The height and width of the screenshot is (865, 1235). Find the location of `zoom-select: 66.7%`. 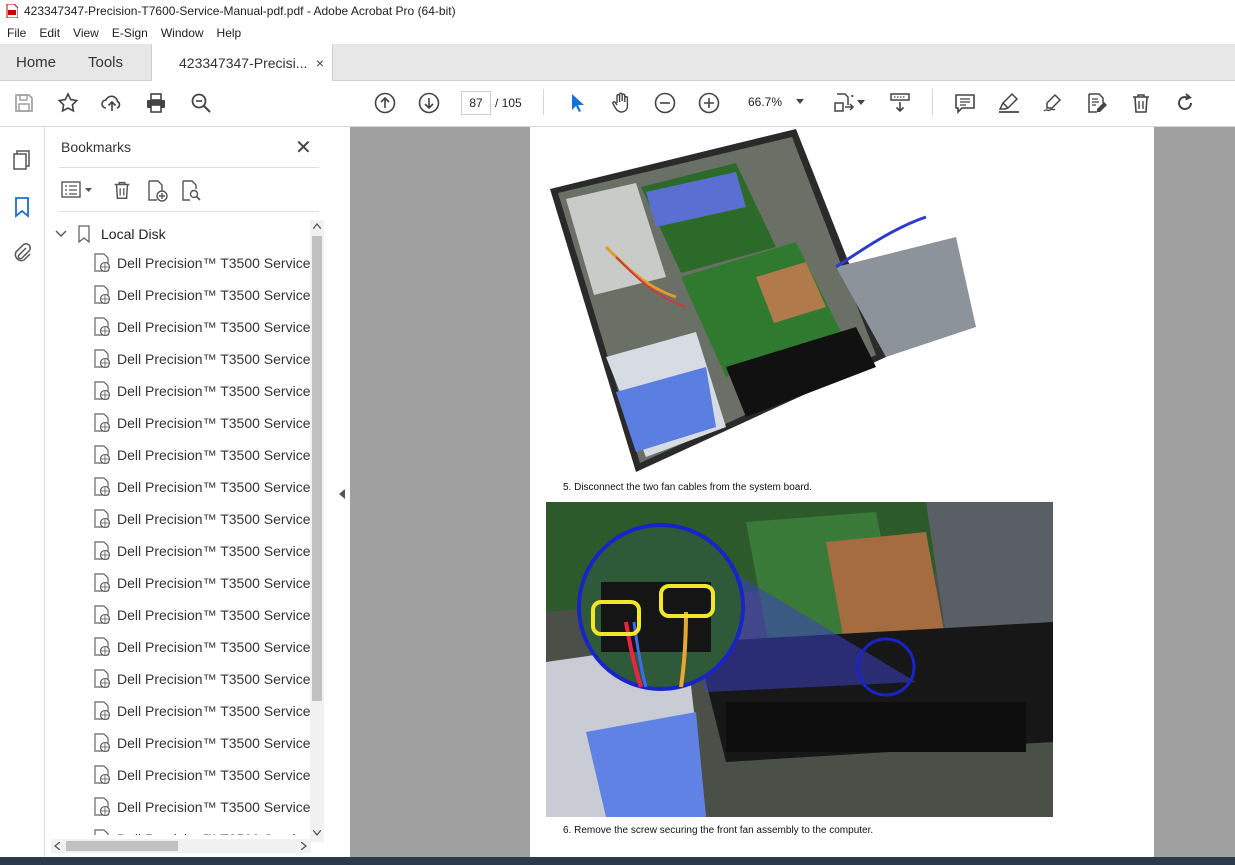

zoom-select: 66.7% is located at coordinates (774, 102).